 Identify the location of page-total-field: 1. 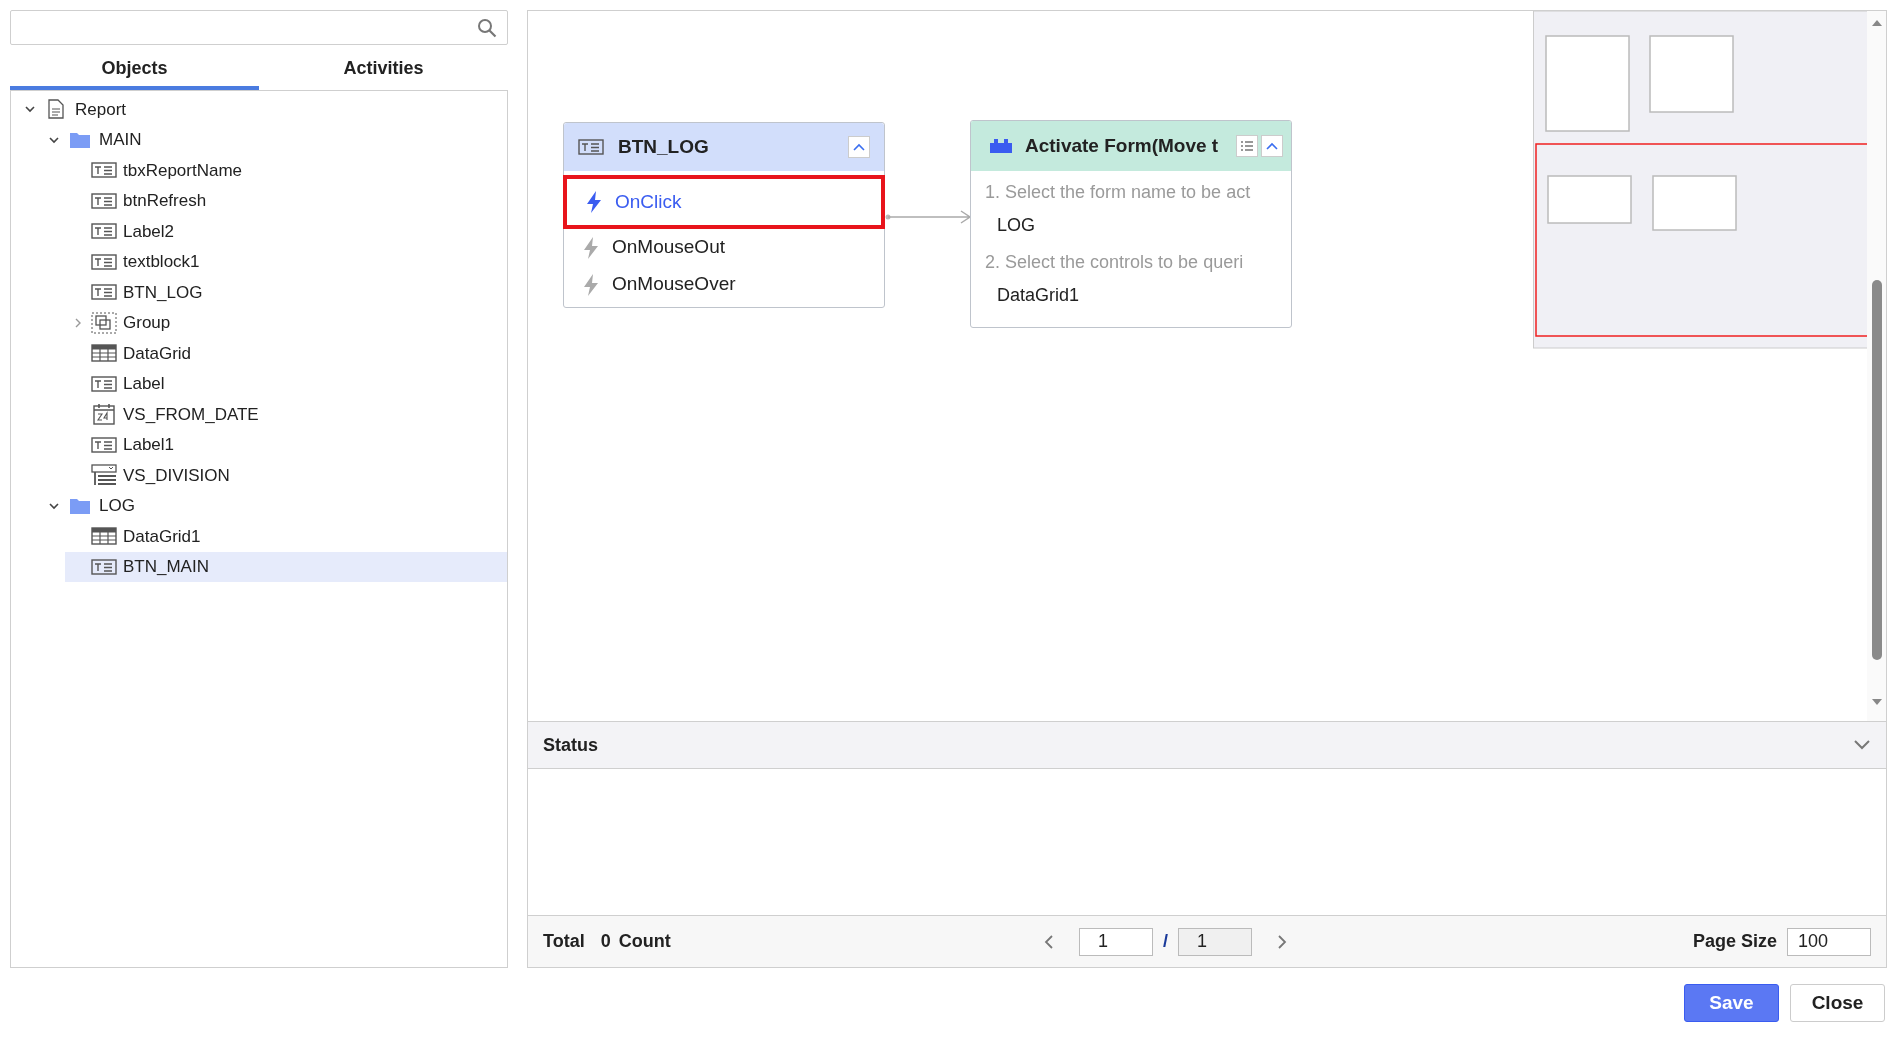
(1215, 941).